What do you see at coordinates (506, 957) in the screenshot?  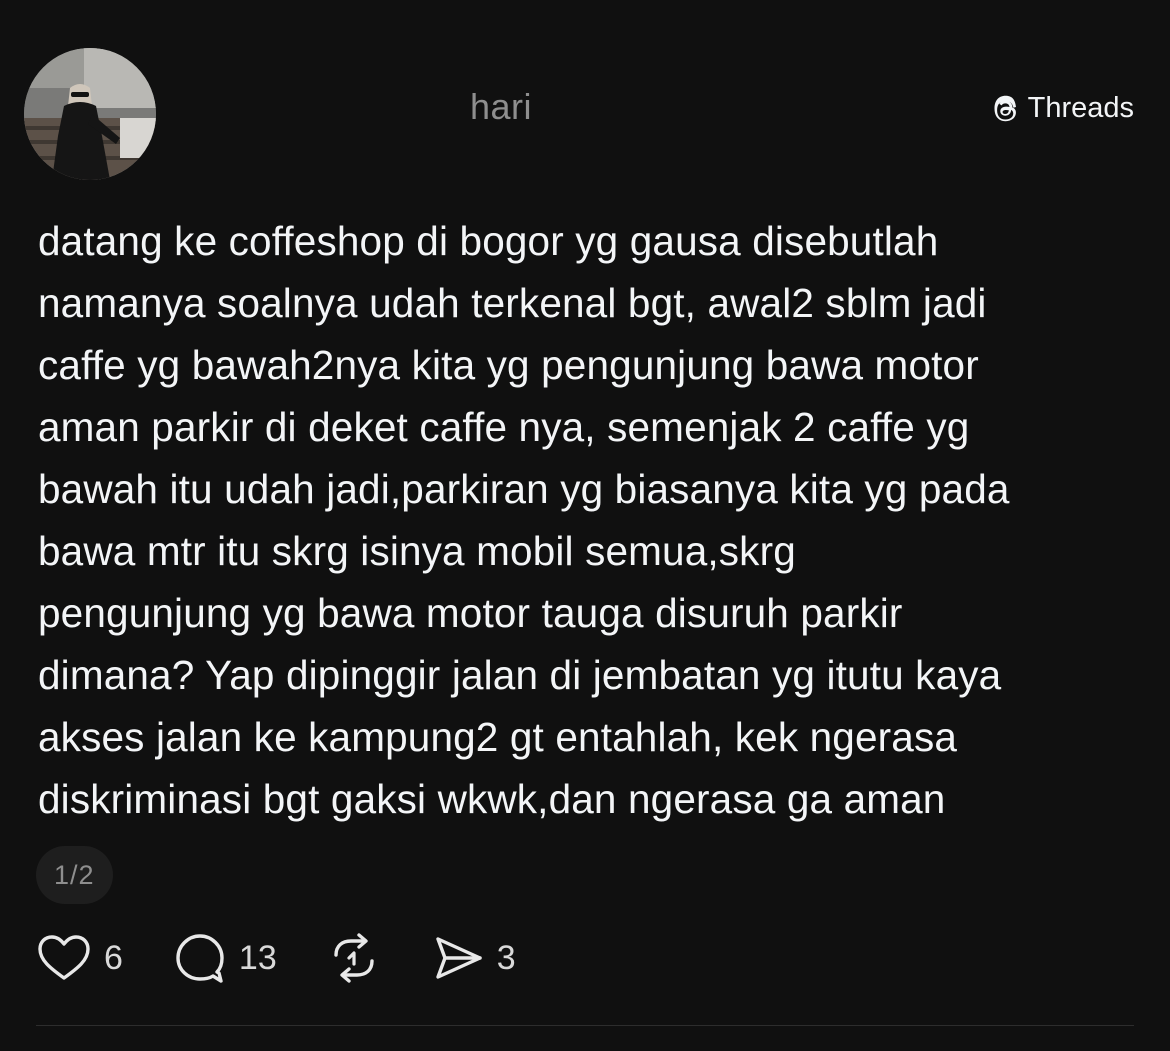 I see `share-count: 3` at bounding box center [506, 957].